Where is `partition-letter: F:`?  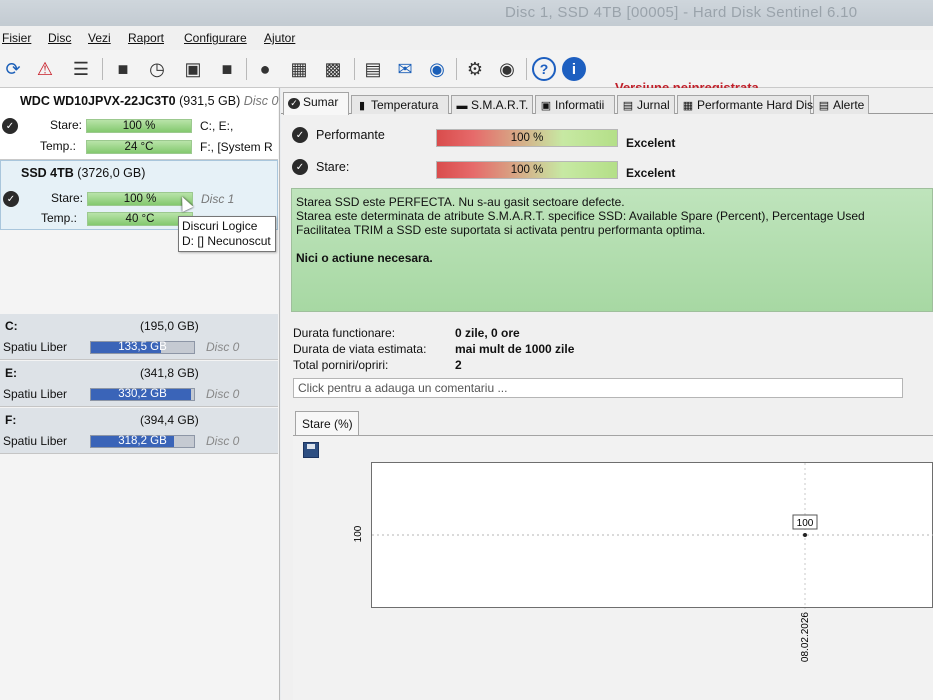 partition-letter: F: is located at coordinates (11, 420).